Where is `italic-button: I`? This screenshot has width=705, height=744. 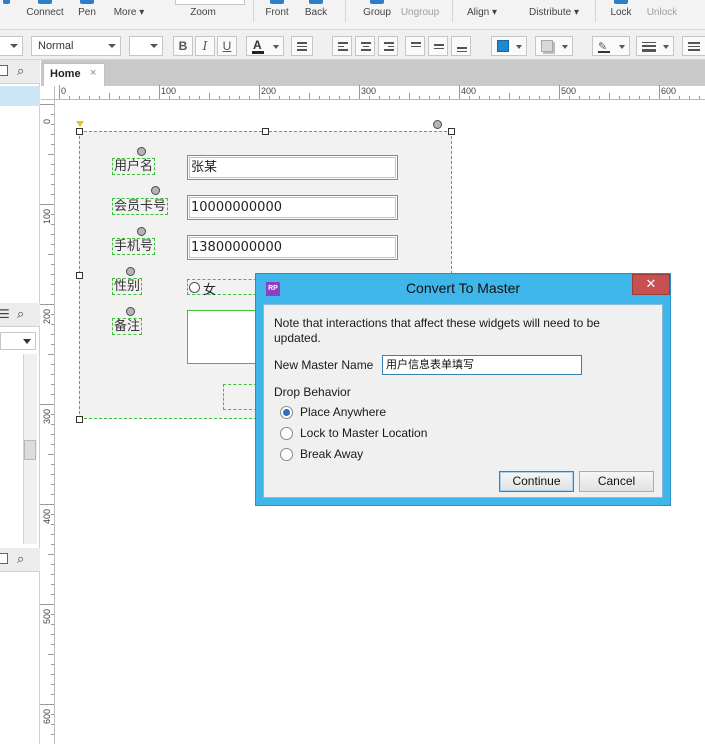 italic-button: I is located at coordinates (205, 46).